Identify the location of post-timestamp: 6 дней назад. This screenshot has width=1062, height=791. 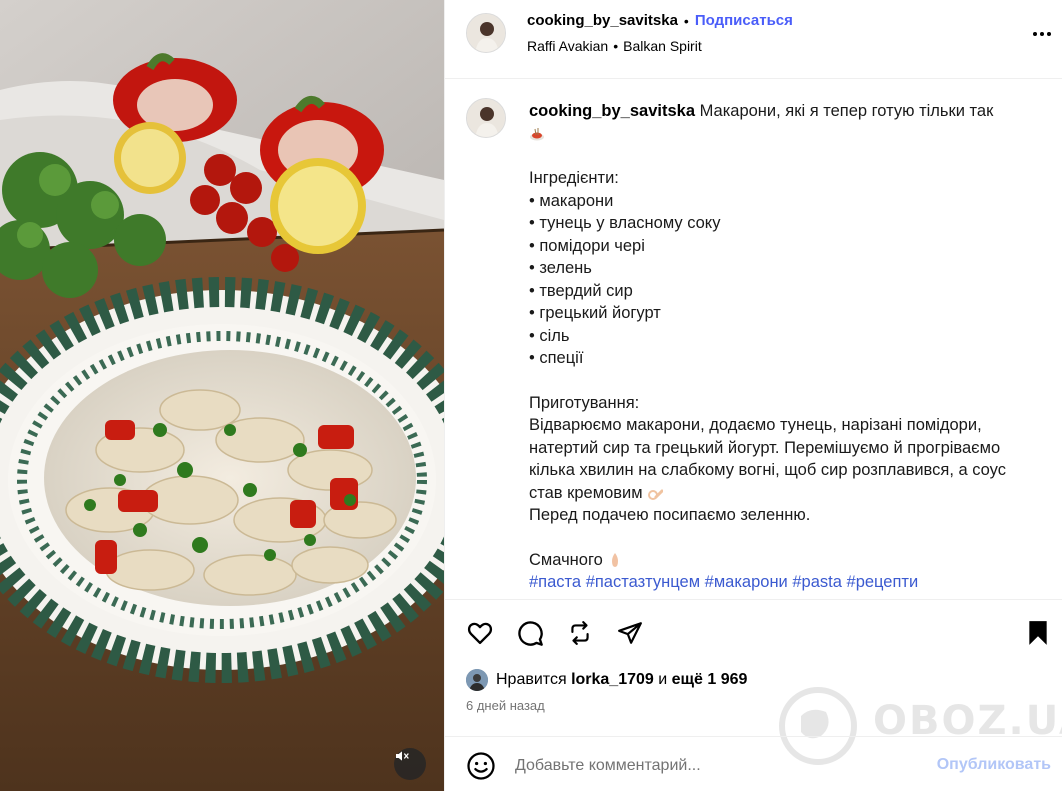
(505, 705).